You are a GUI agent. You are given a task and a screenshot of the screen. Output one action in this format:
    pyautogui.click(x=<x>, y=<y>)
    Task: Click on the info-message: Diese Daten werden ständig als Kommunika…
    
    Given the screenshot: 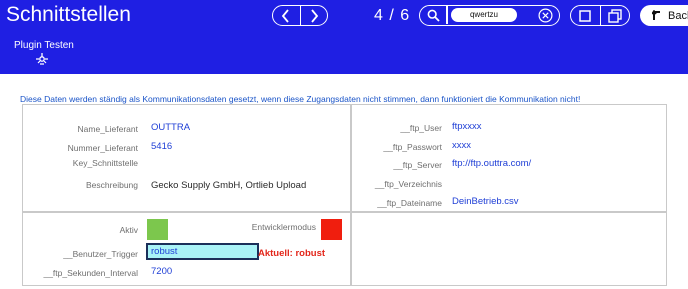 What is the action you would take?
    pyautogui.click(x=300, y=99)
    